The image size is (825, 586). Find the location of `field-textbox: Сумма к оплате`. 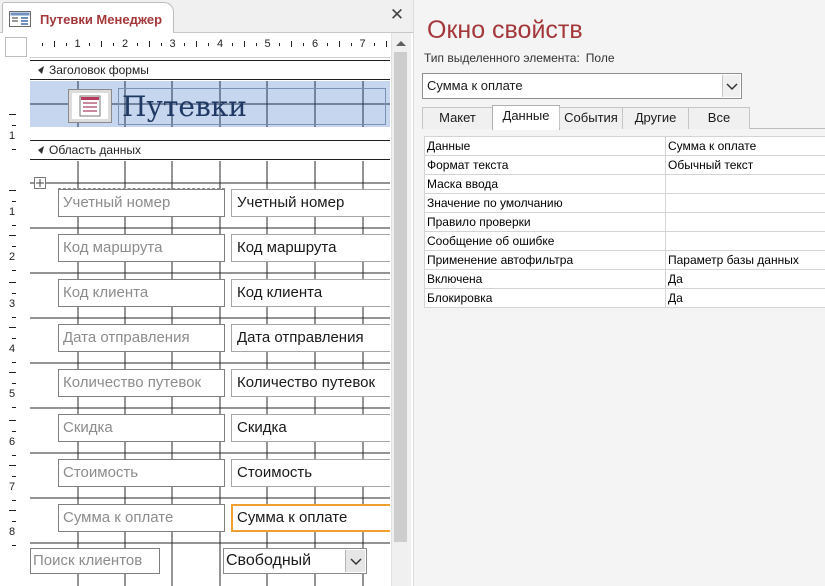

field-textbox: Сумма к оплате is located at coordinates (310, 518).